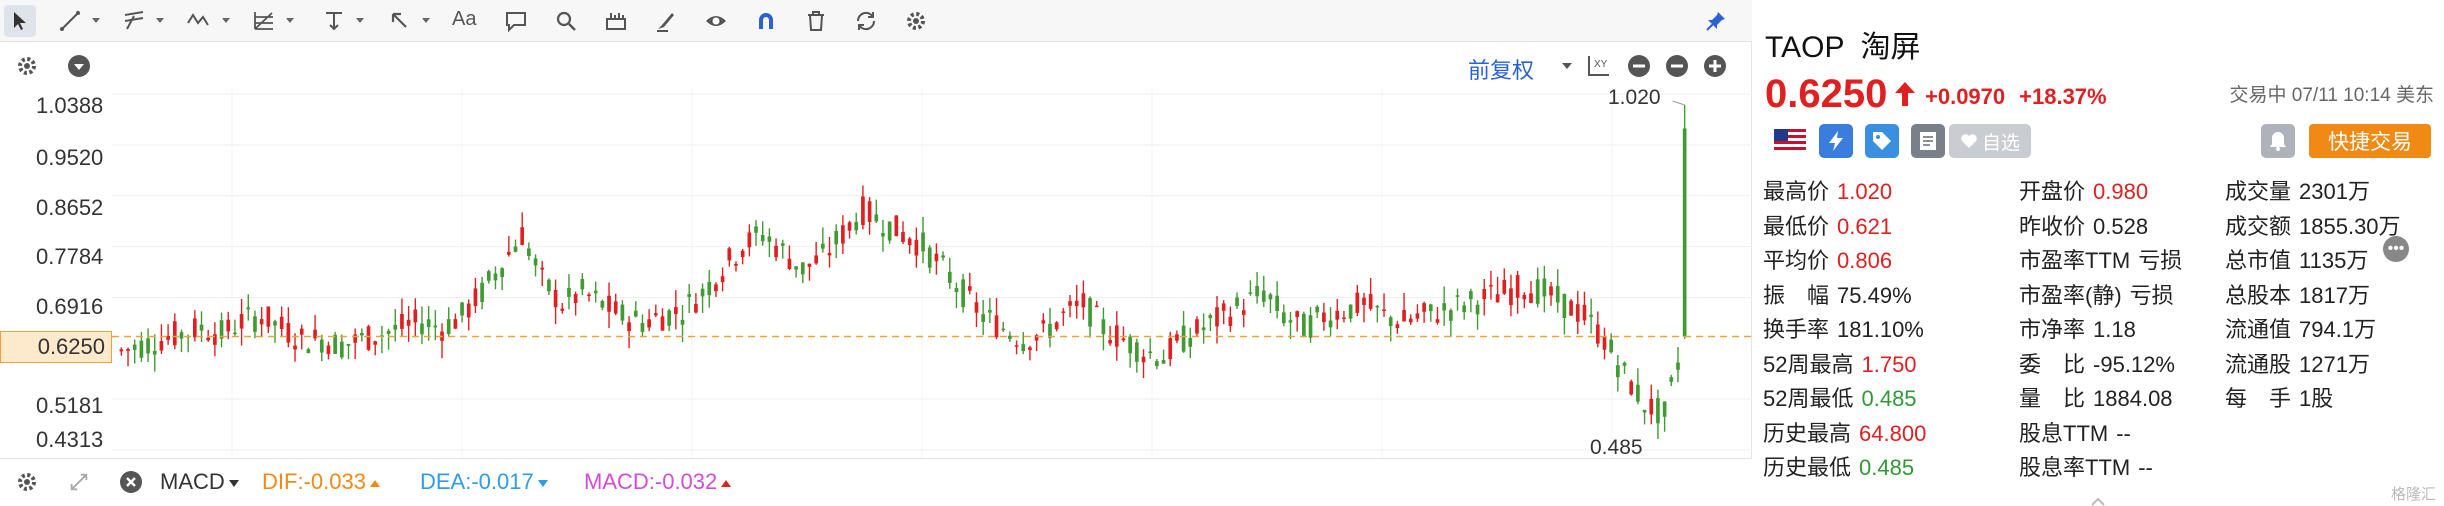 This screenshot has height=506, width=2444. What do you see at coordinates (616, 21) in the screenshot?
I see `measure-icon` at bounding box center [616, 21].